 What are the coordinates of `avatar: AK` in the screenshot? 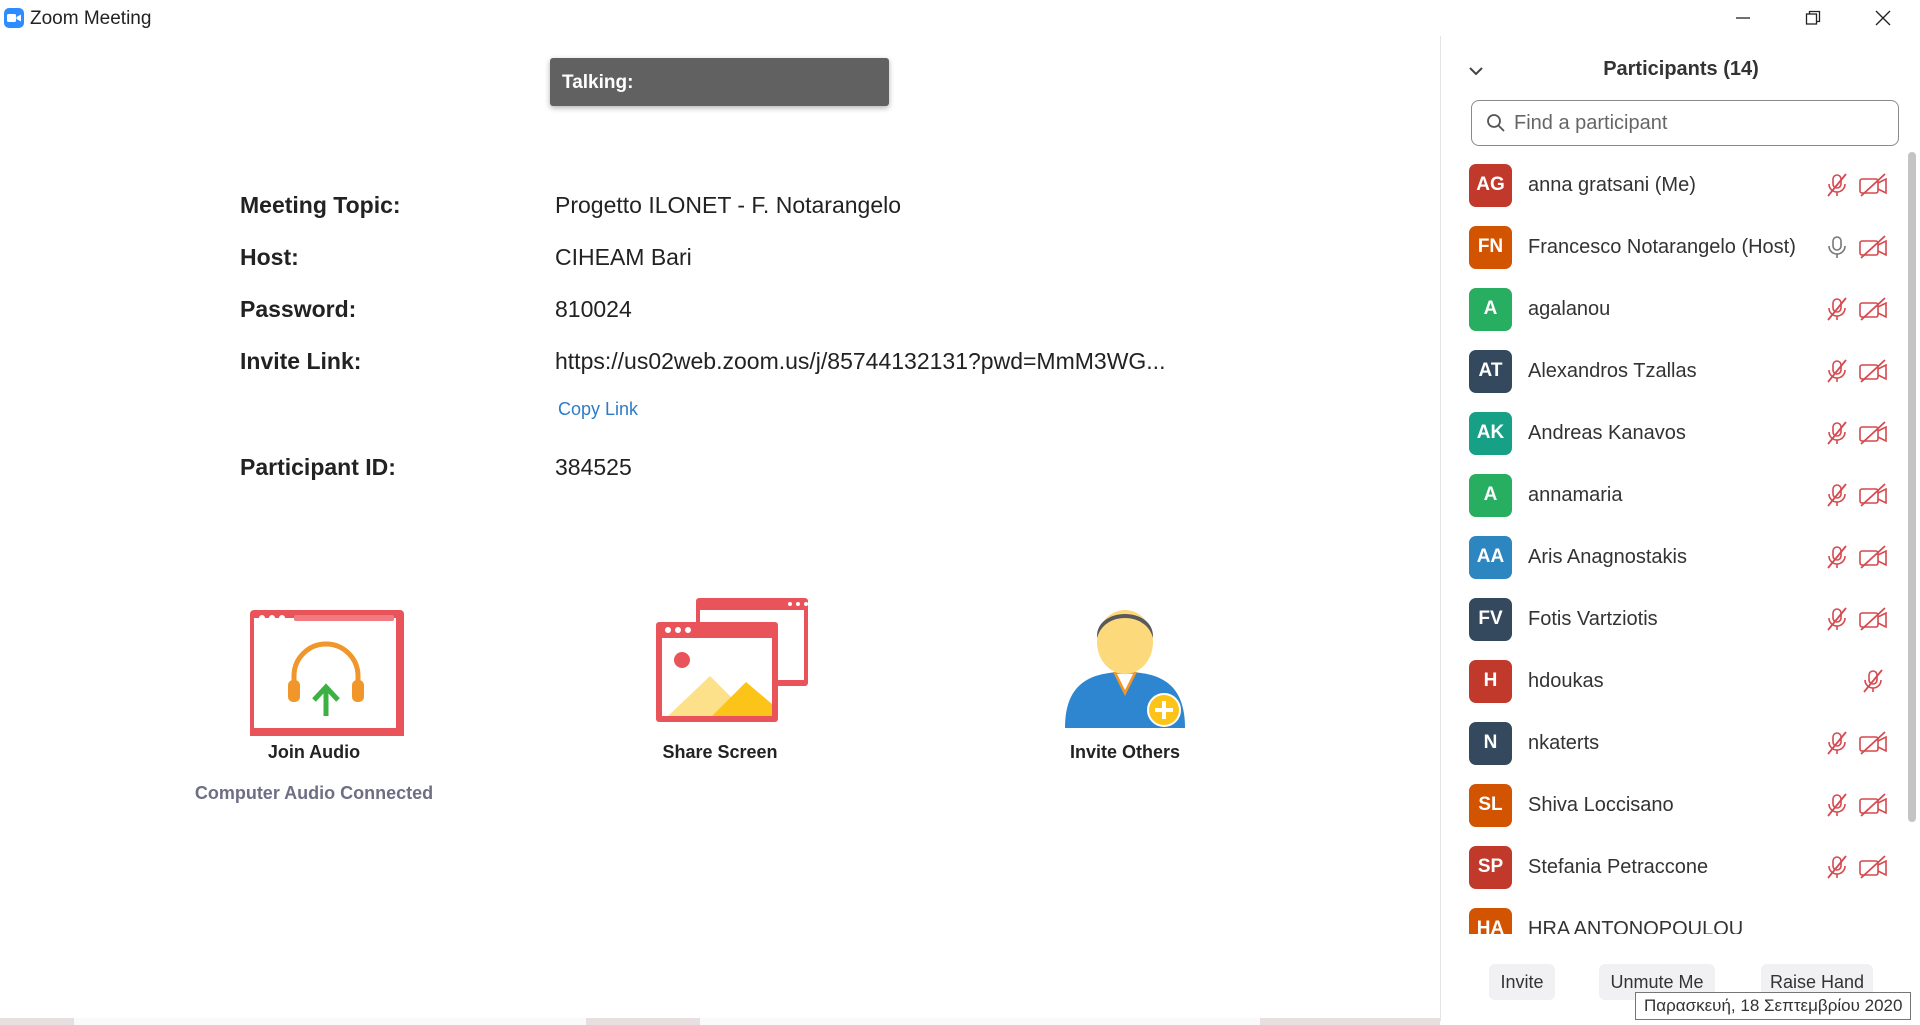 It's located at (1490, 433).